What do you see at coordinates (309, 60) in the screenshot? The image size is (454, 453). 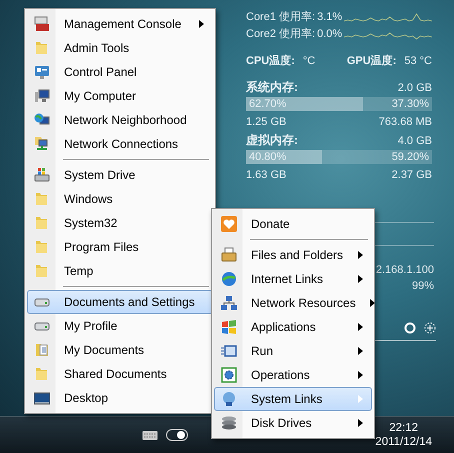 I see `temperature-value: °C` at bounding box center [309, 60].